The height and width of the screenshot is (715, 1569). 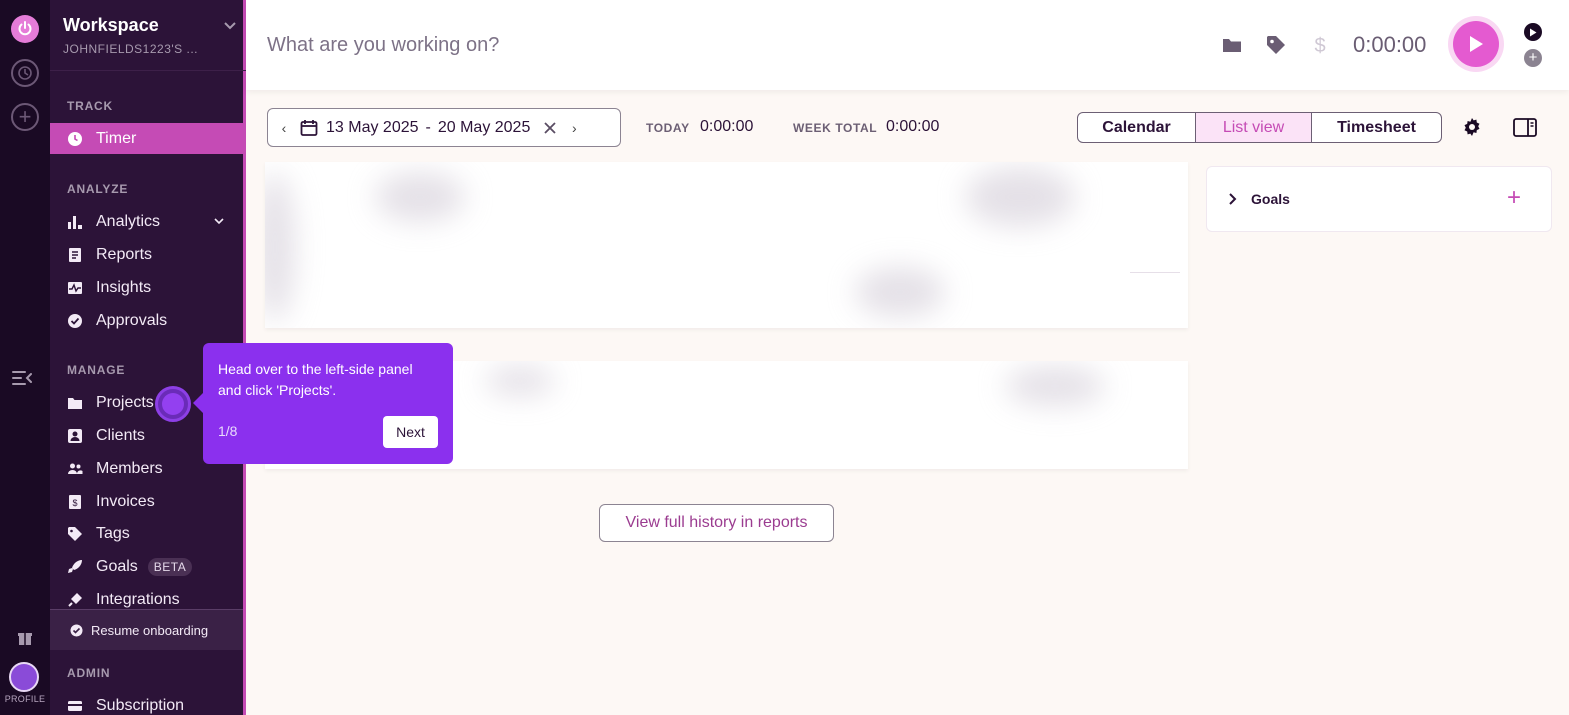 I want to click on tab-calendar: Calendar, so click(x=1137, y=127).